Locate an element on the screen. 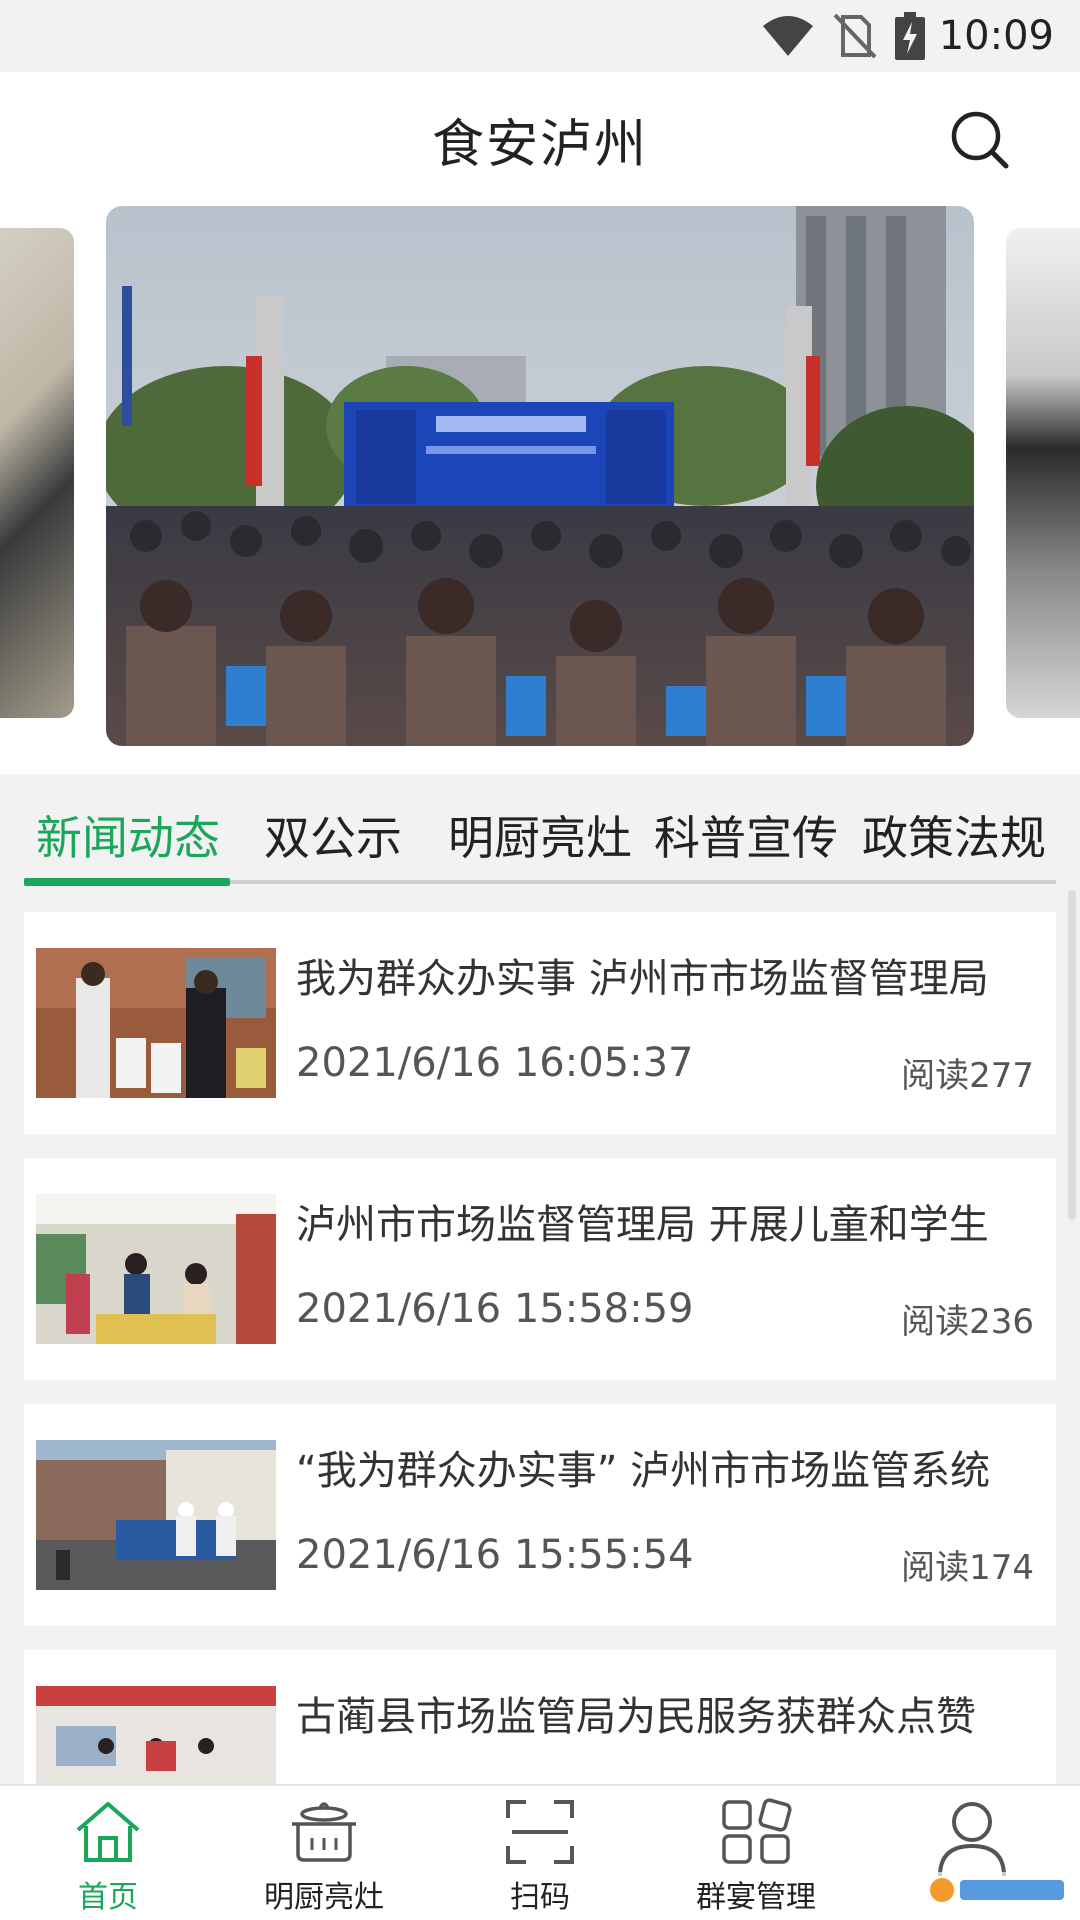  news-date: 2021/6/16 15:55:54 is located at coordinates (495, 1555).